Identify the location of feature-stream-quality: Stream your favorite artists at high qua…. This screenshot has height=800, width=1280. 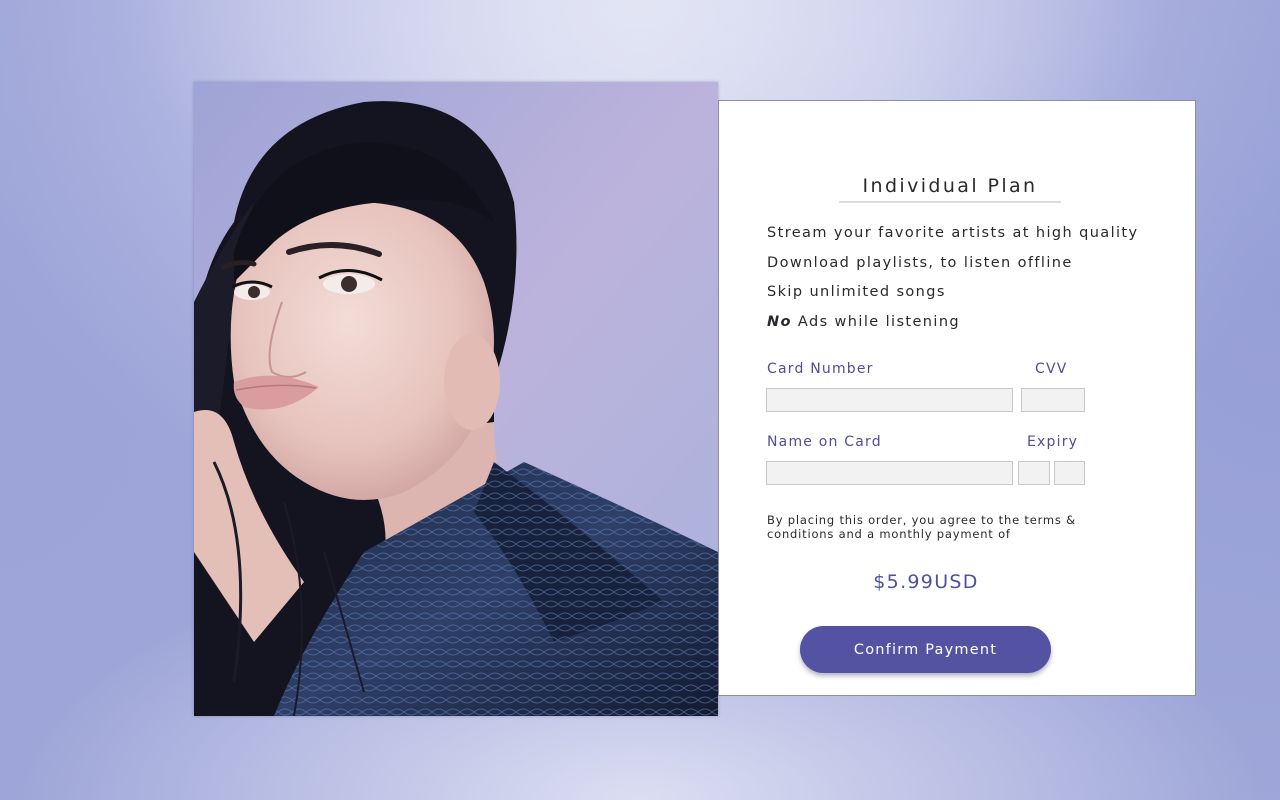
(953, 233).